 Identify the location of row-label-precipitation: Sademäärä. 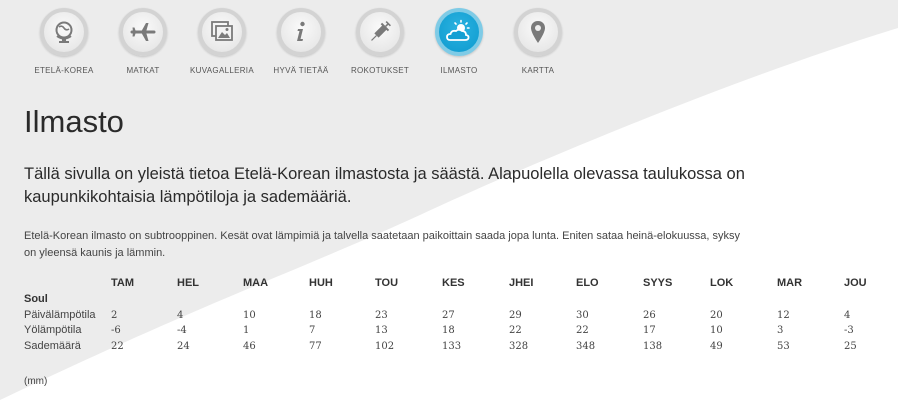
(52, 346).